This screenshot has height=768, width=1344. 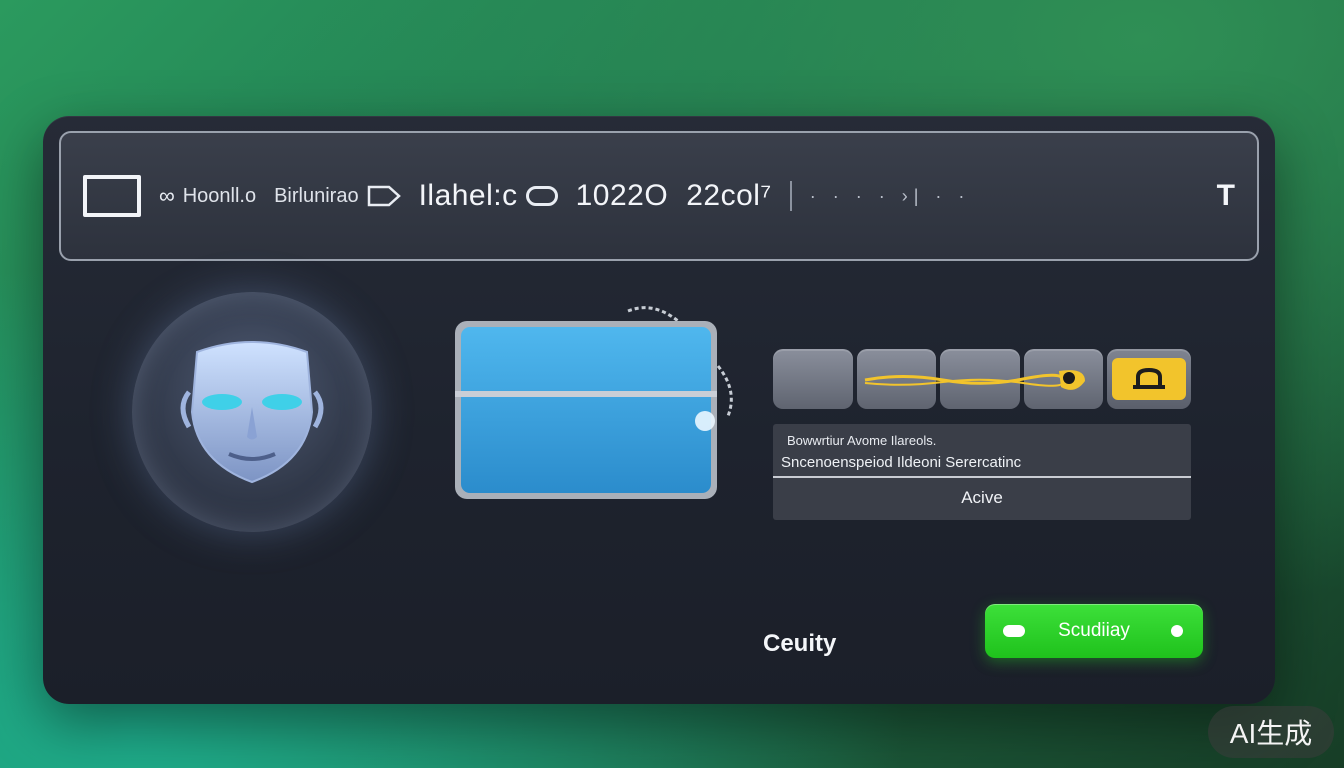 I want to click on toolbar-item-label: Ilahel:c, so click(x=468, y=195).